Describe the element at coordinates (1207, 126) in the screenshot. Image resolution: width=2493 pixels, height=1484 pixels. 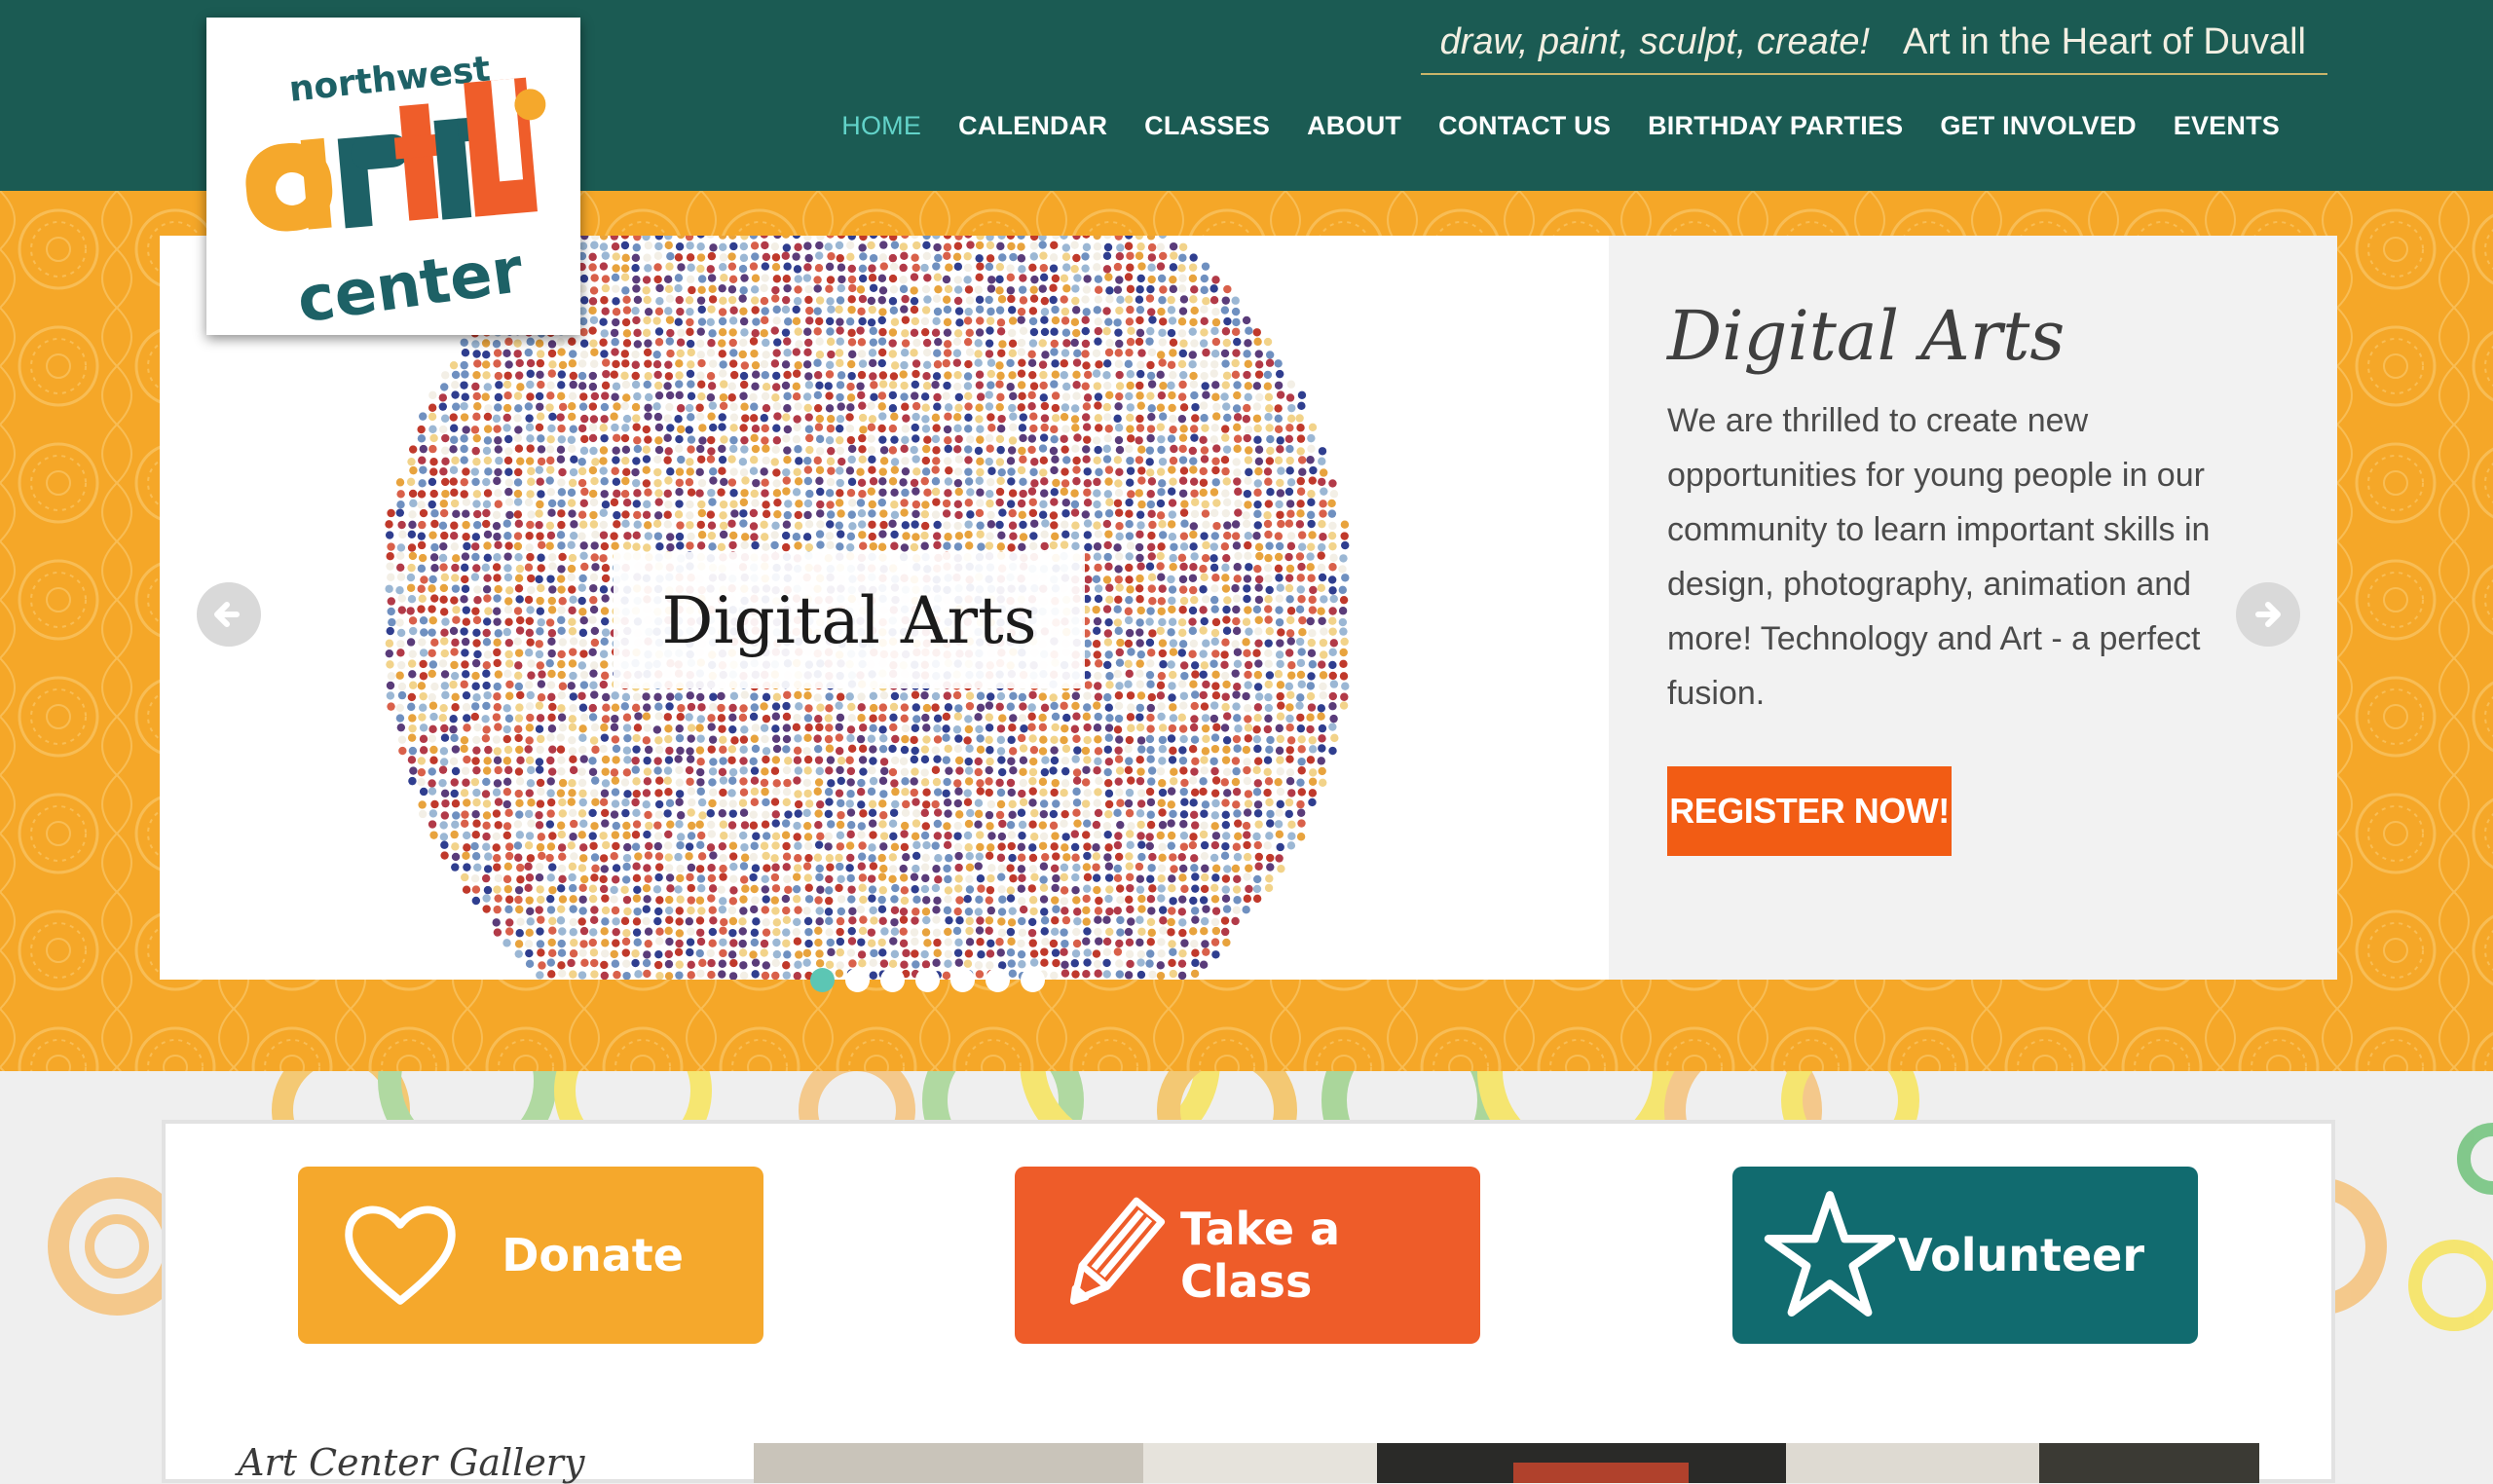
I see `nav-classes: CLASSES` at that location.